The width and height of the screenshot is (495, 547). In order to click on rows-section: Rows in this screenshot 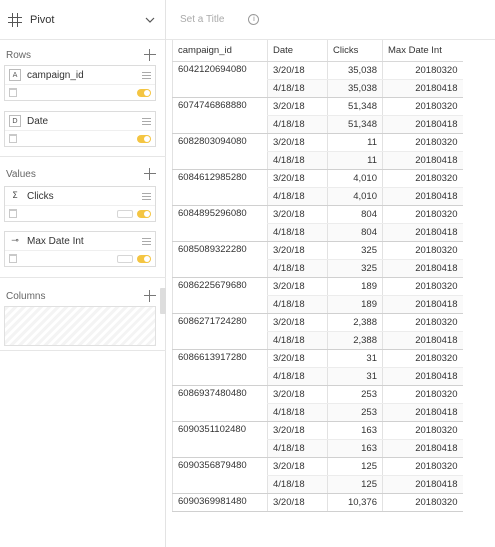, I will do `click(83, 55)`.